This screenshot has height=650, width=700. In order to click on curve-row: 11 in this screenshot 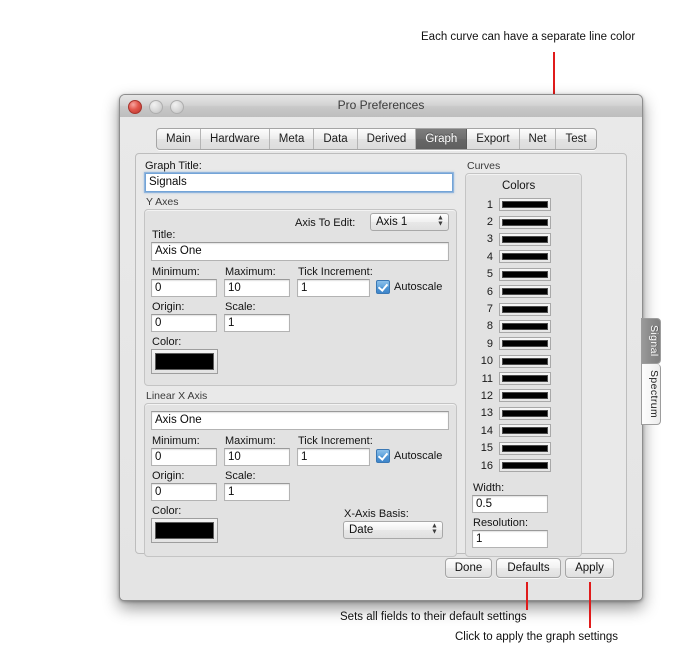, I will do `click(523, 378)`.